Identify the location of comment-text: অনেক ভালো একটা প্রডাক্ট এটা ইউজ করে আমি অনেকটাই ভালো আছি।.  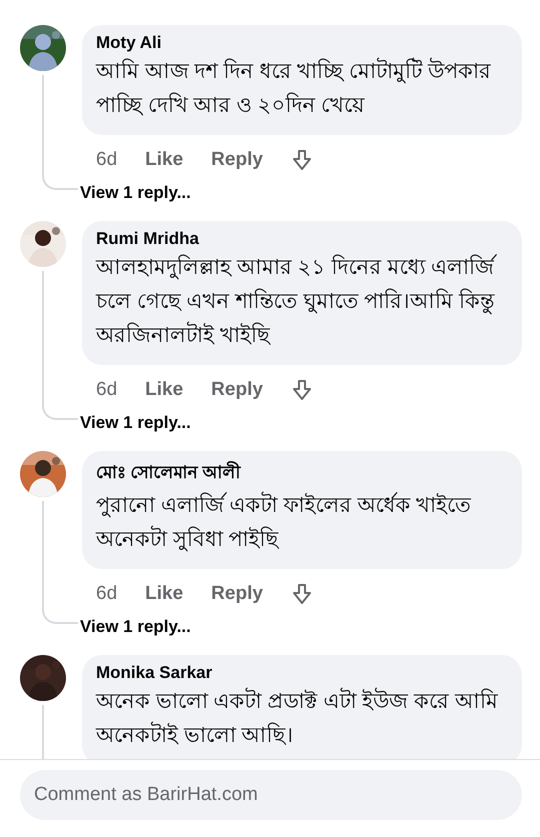
(302, 719).